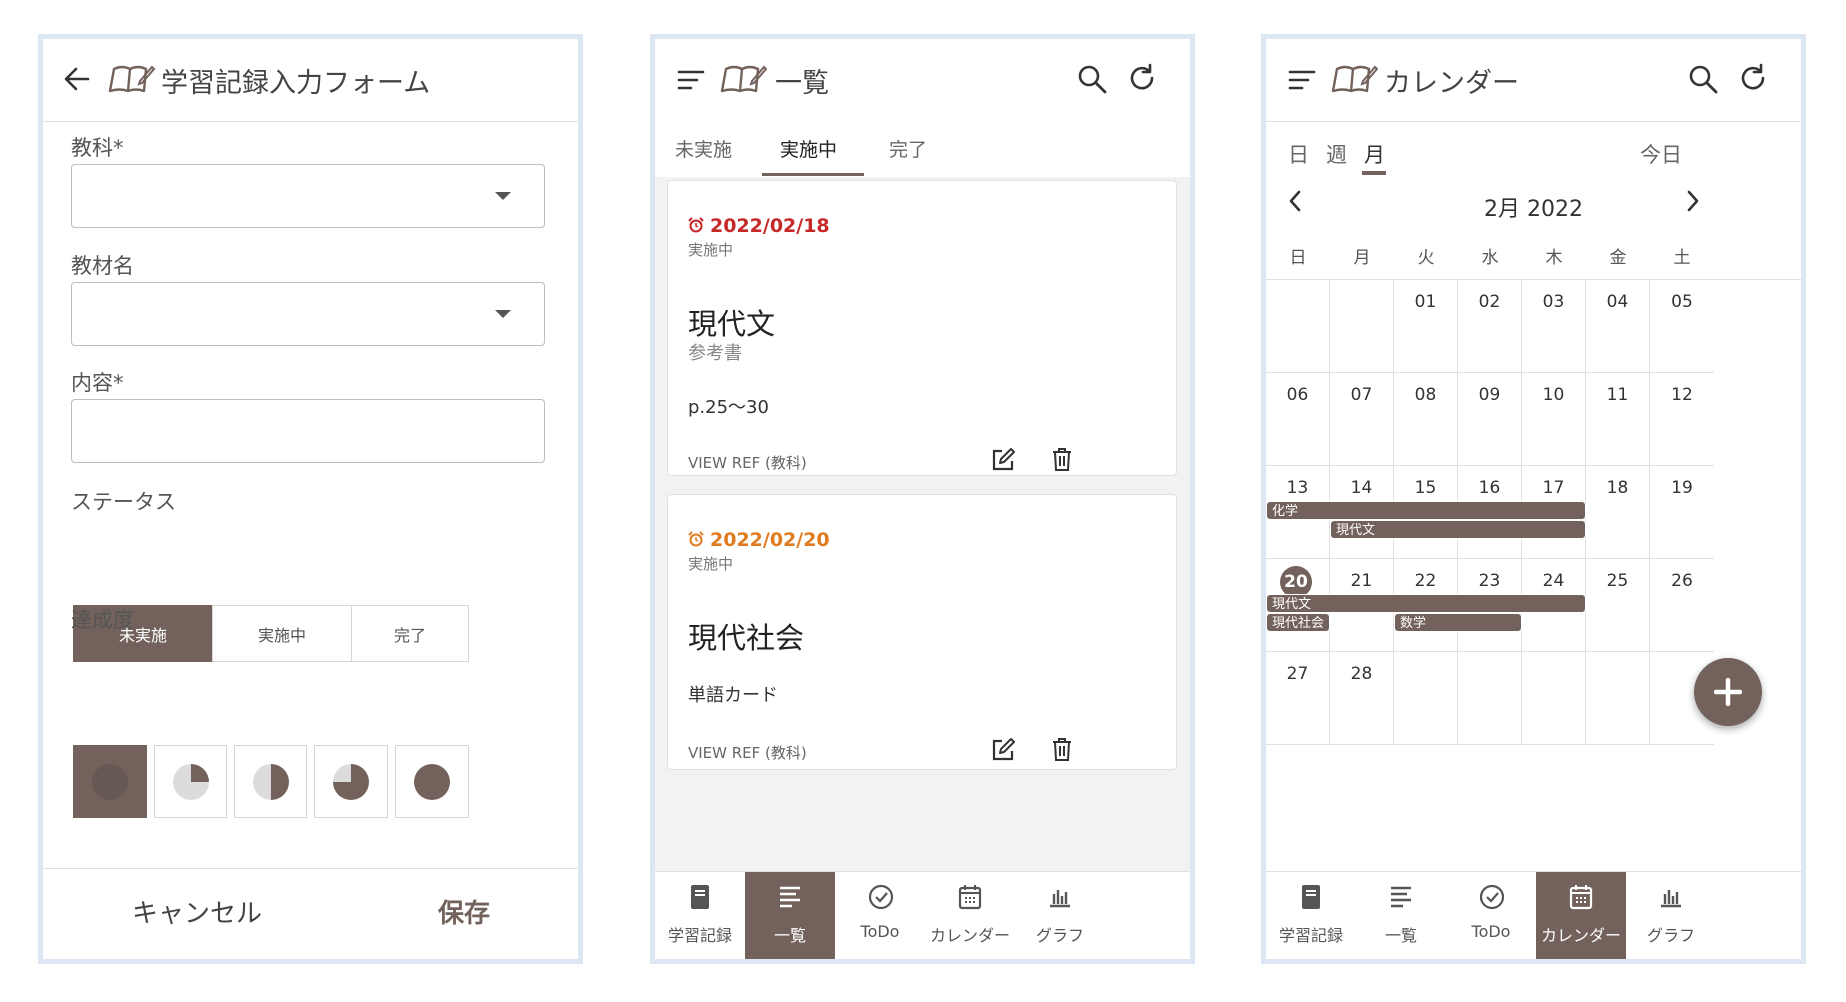 Image resolution: width=1846 pixels, height=1002 pixels. I want to click on calendar-day-cell: 12, so click(1682, 419).